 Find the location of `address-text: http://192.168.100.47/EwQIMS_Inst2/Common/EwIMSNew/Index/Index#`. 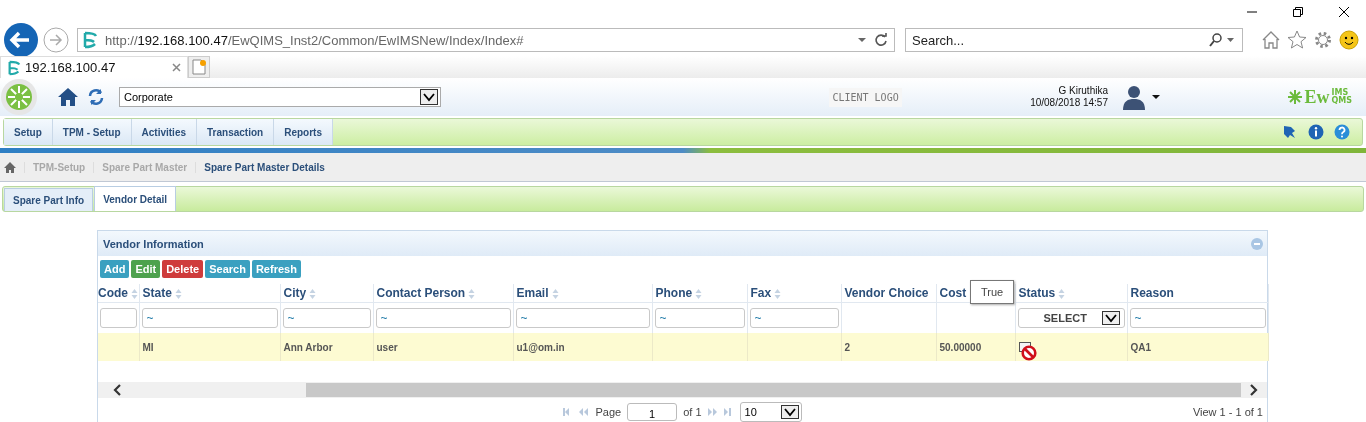

address-text: http://192.168.100.47/EwQIMS_Inst2/Common/EwIMSNew/Index/Index# is located at coordinates (314, 40).